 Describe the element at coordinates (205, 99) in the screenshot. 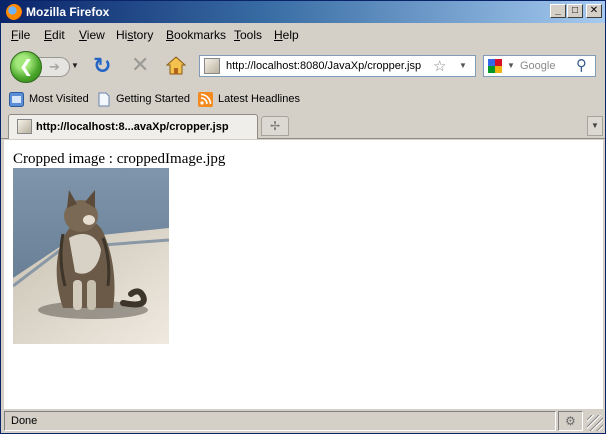

I see `rss-feed-icon` at that location.